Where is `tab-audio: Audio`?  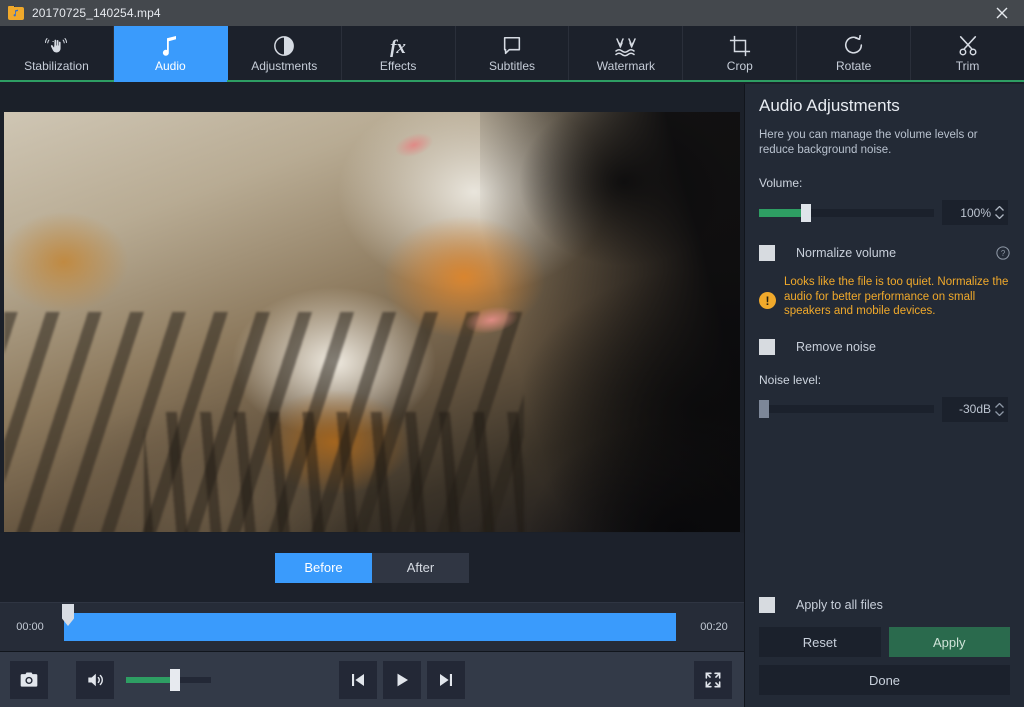
tab-audio: Audio is located at coordinates (170, 54).